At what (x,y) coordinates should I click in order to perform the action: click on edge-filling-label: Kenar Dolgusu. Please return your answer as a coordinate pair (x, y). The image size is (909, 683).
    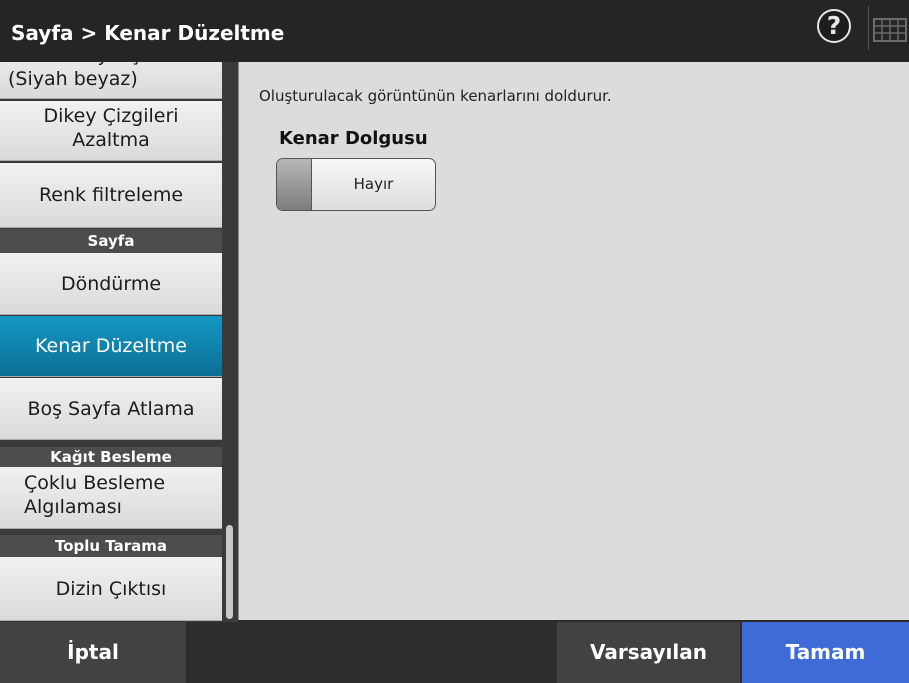
    Looking at the image, I should click on (353, 138).